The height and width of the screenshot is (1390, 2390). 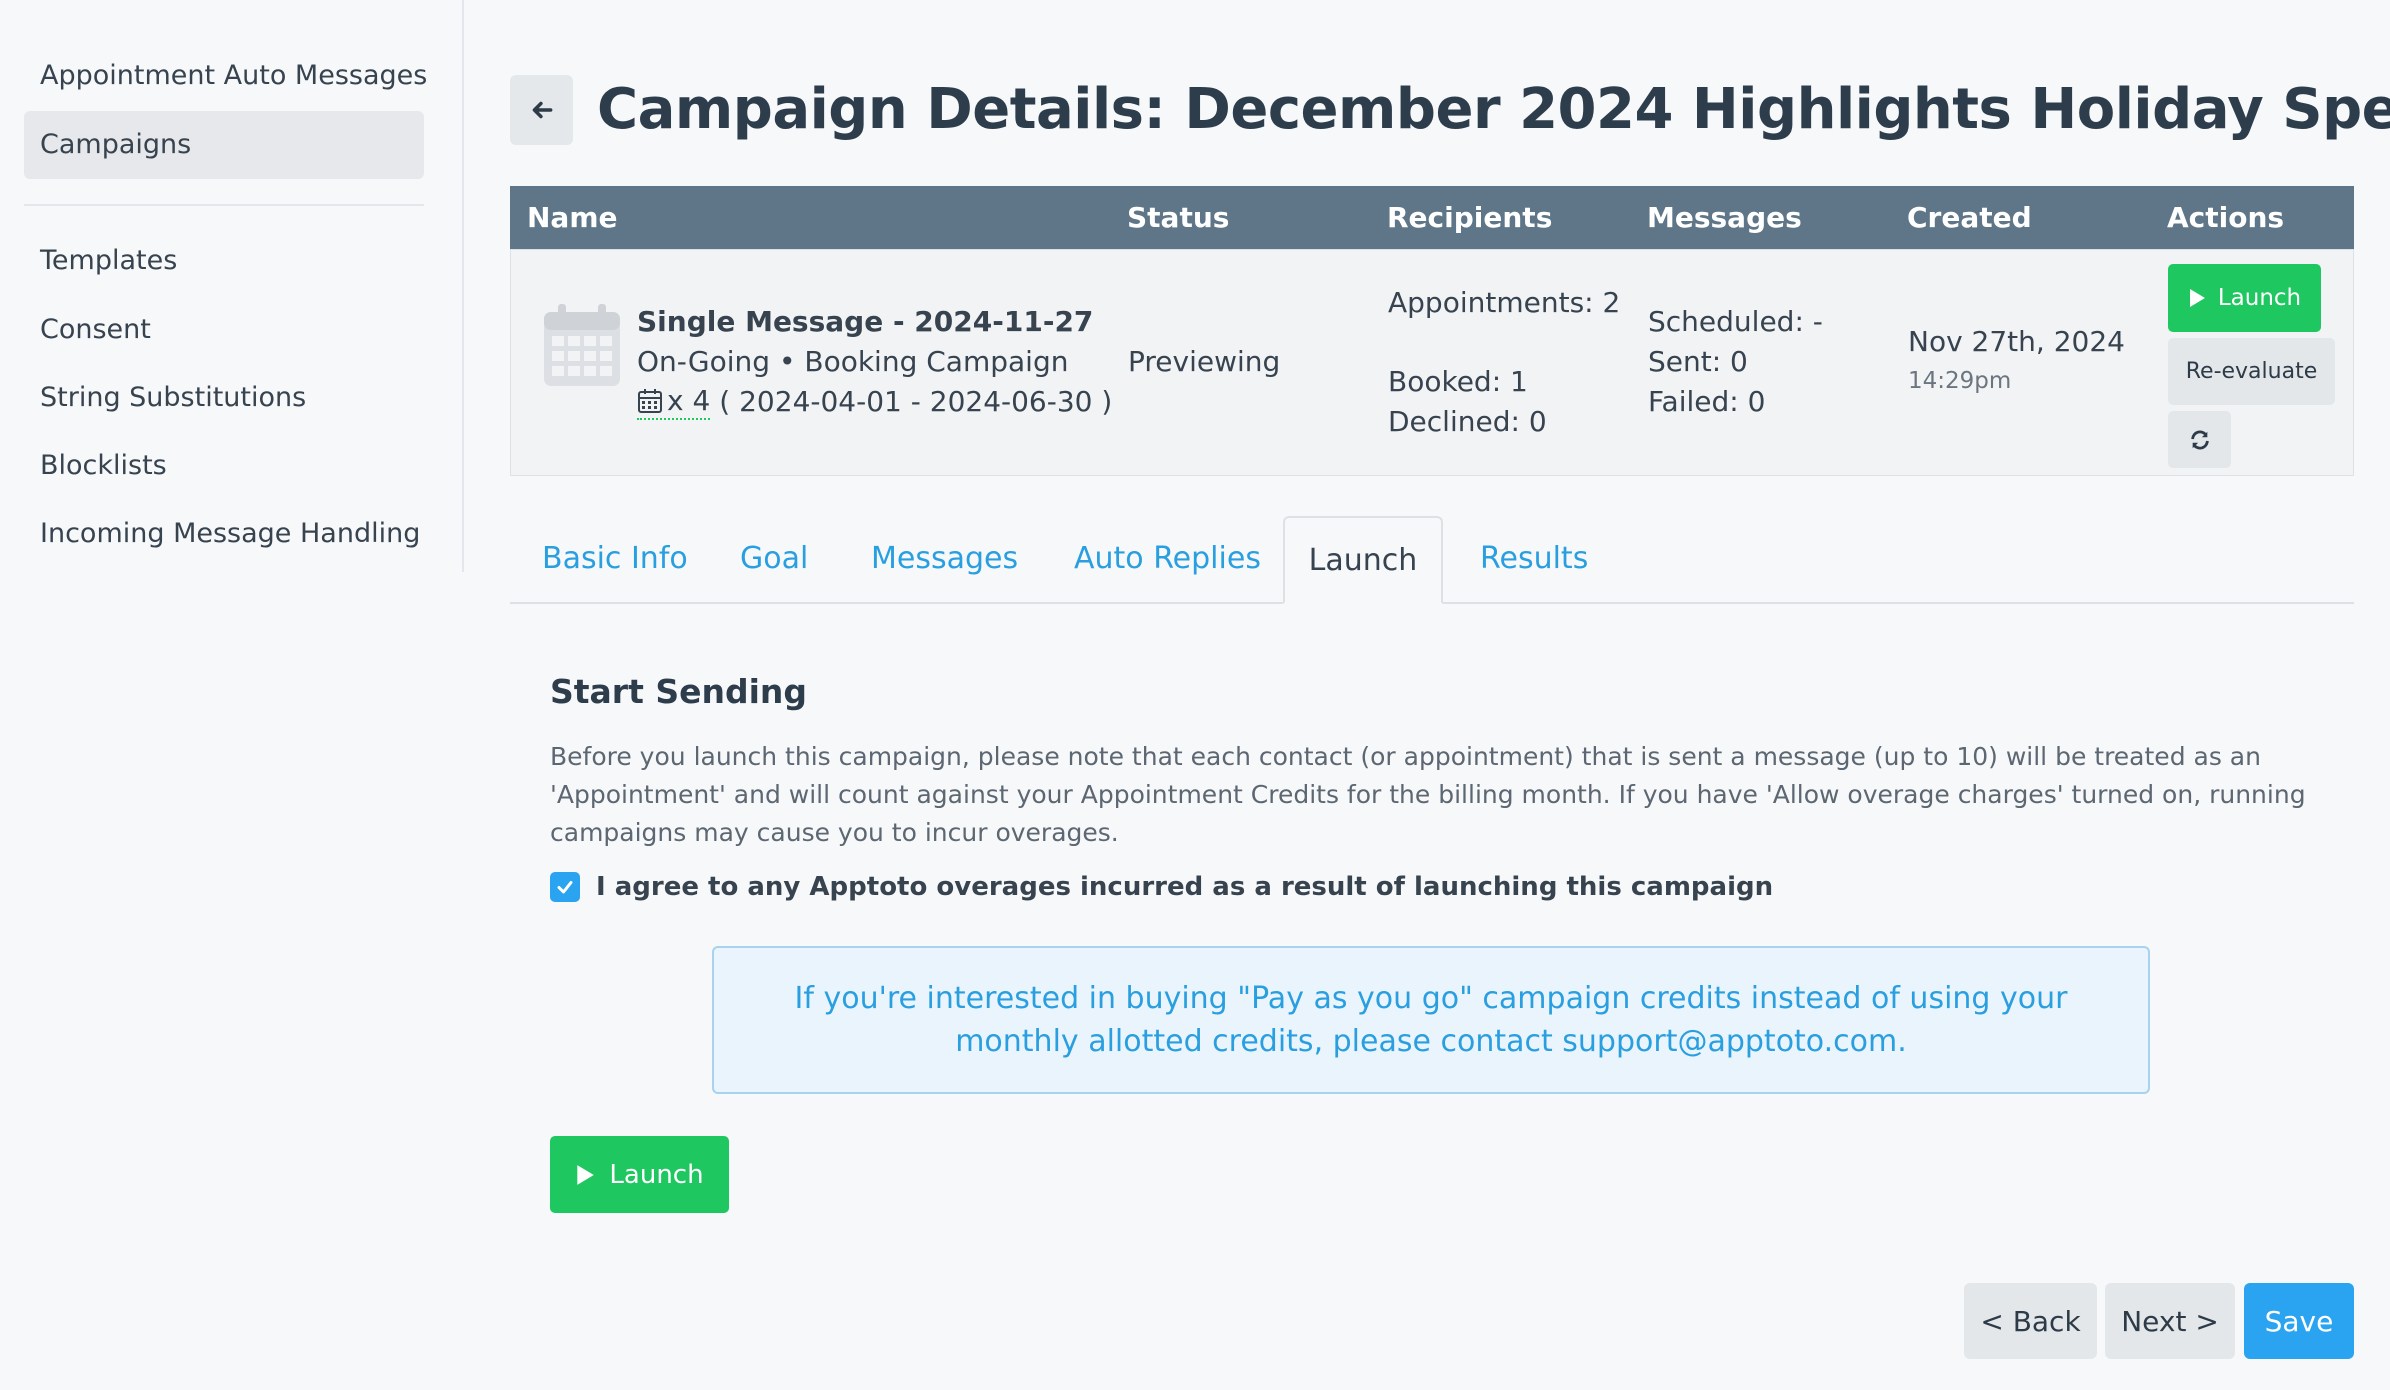 I want to click on created-date: Nov 27th, 2024, so click(x=2016, y=341).